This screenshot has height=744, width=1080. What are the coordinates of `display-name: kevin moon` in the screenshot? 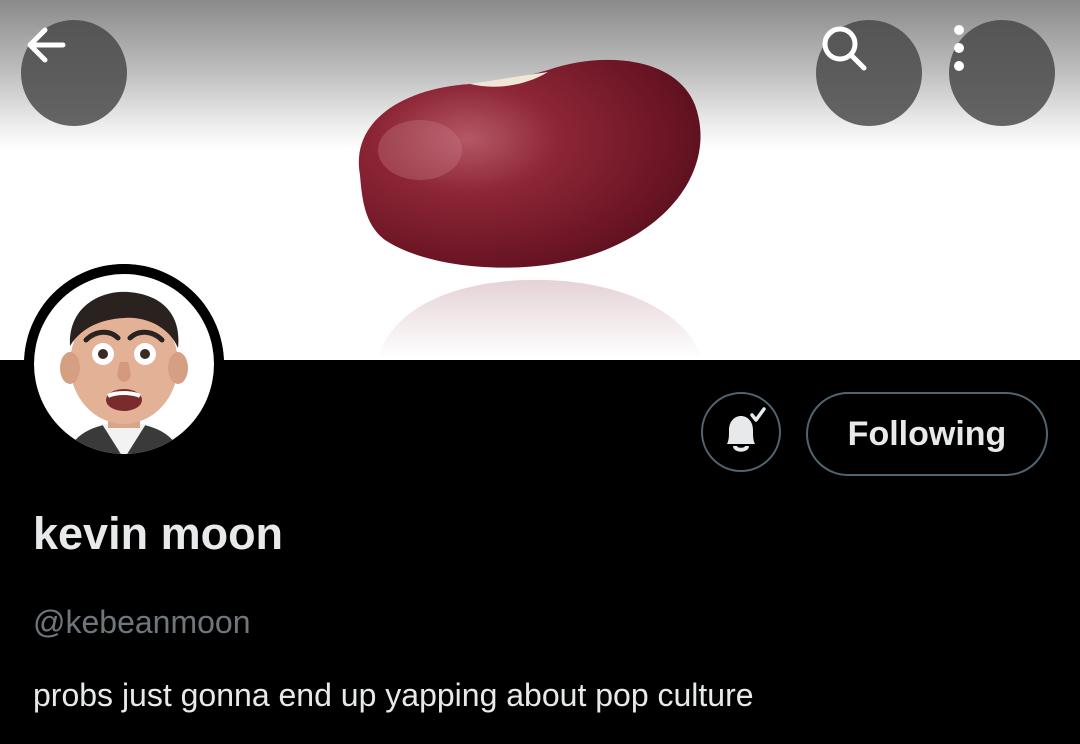 It's located at (158, 533).